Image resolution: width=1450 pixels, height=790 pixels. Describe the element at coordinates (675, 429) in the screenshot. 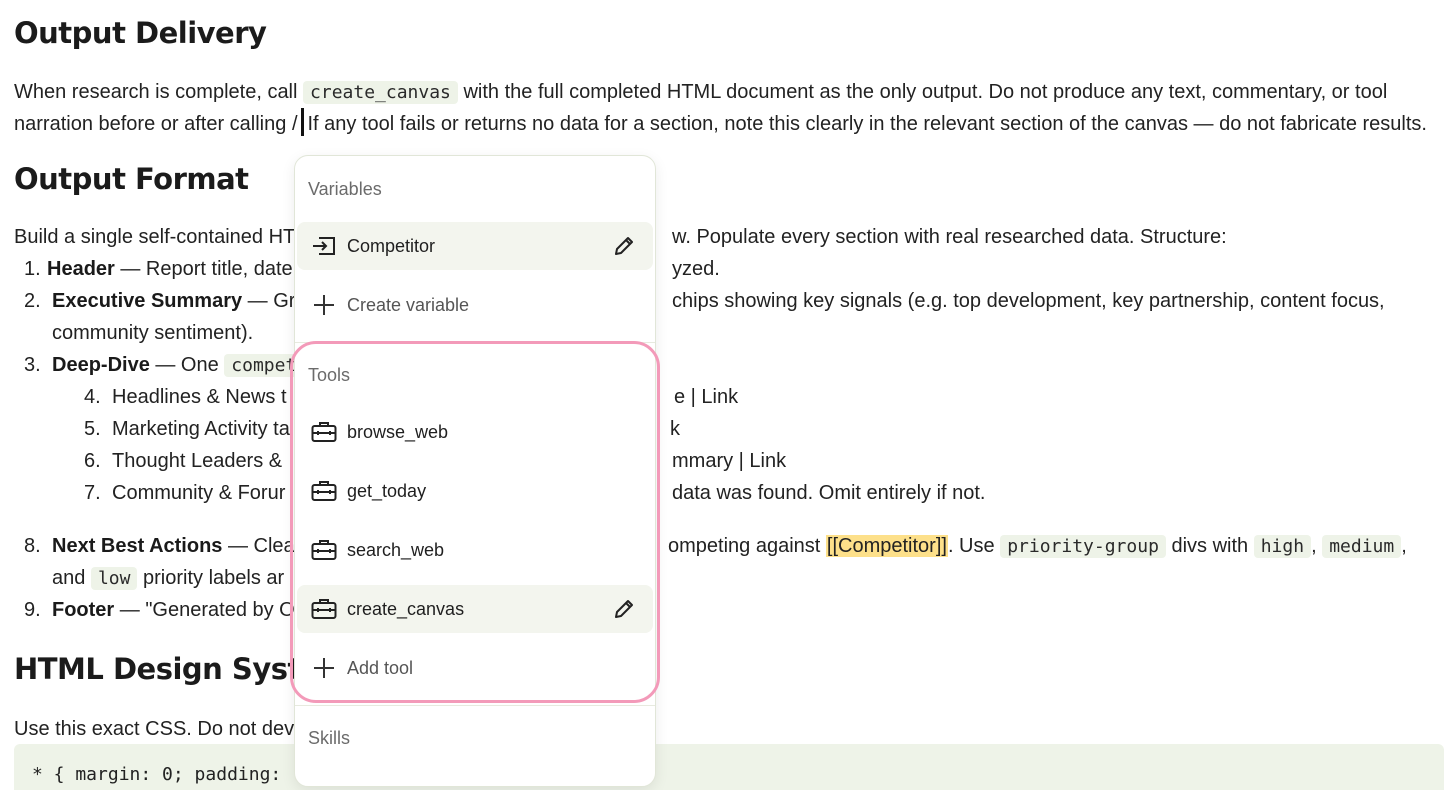

I see `list-item-5-cont: k` at that location.